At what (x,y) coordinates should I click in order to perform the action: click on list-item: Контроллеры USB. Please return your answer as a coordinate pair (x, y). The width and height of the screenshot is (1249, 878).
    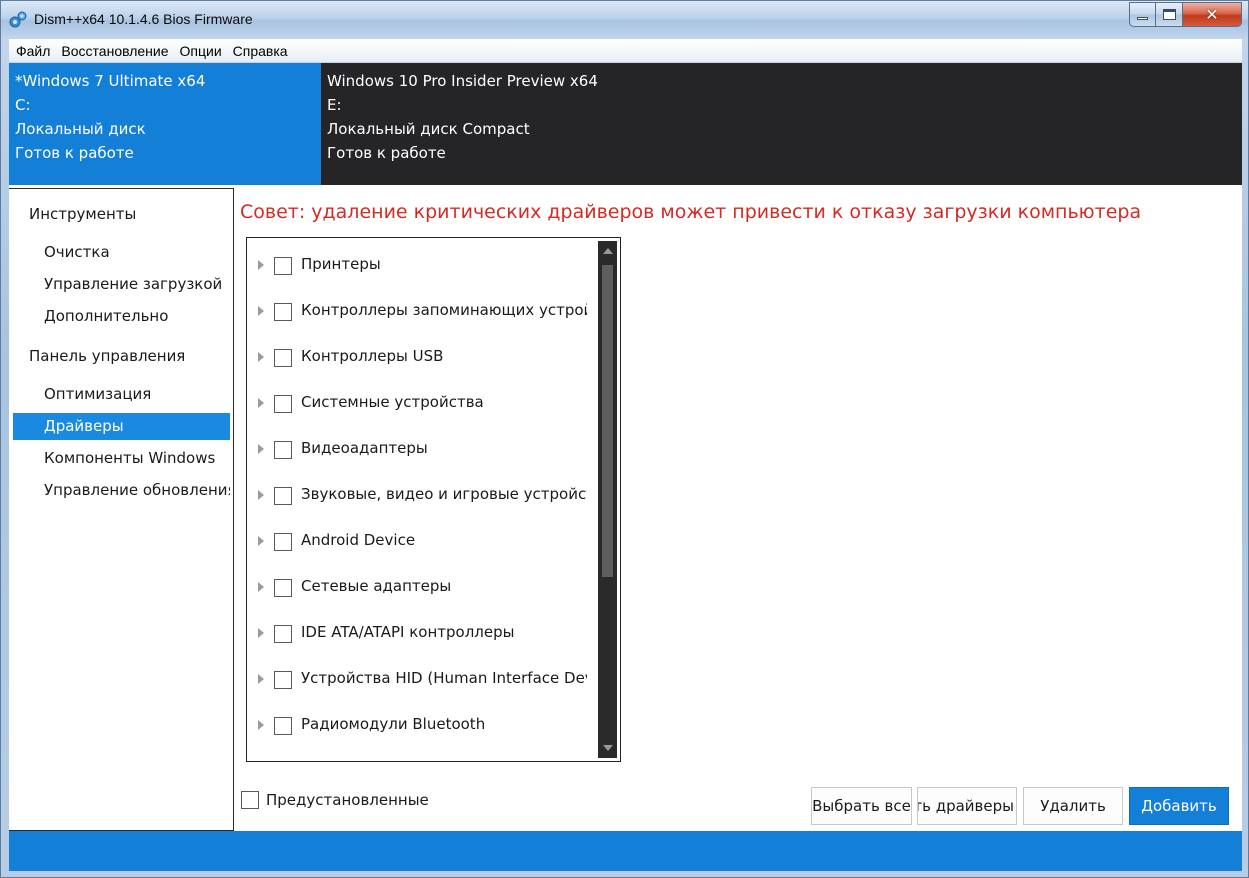
    Looking at the image, I should click on (422, 365).